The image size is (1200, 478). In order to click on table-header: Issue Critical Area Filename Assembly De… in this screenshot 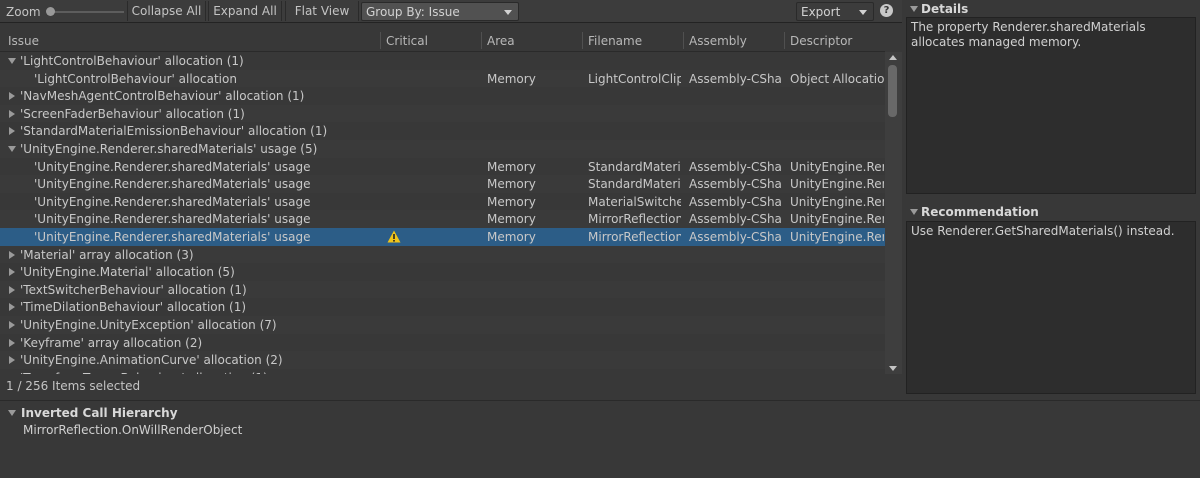, I will do `click(442, 41)`.